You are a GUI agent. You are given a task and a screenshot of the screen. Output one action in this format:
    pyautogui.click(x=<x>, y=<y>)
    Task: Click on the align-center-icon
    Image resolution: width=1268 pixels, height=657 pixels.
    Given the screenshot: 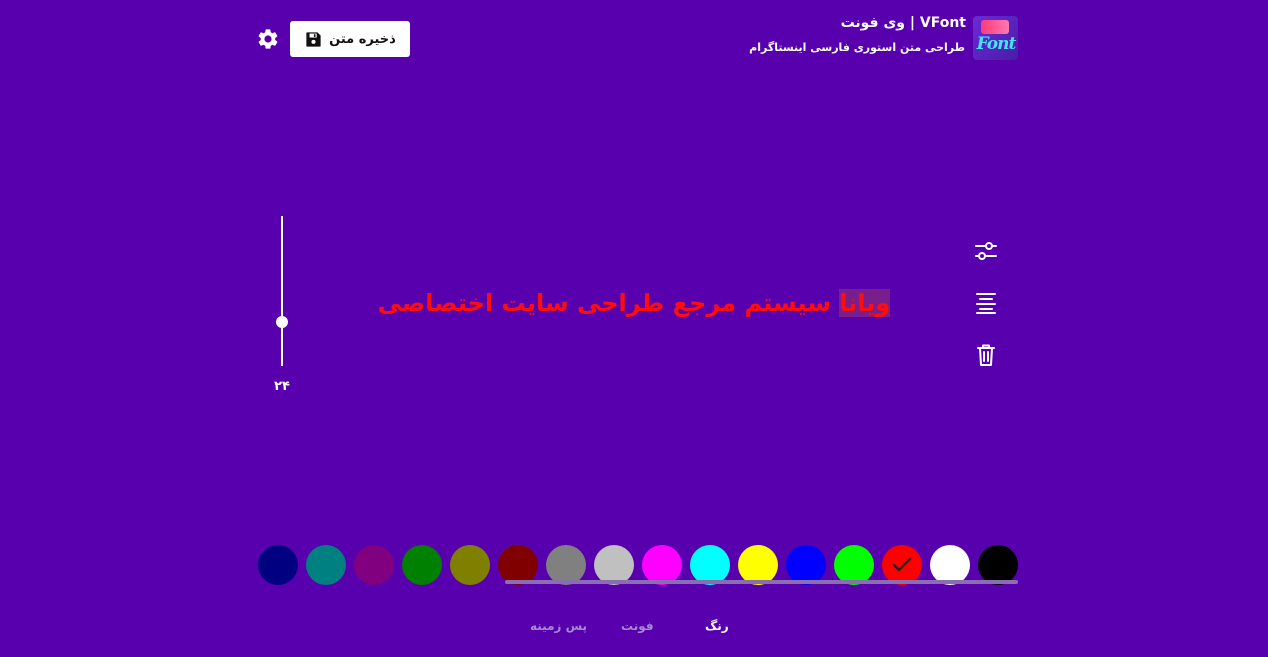 What is the action you would take?
    pyautogui.click(x=986, y=303)
    